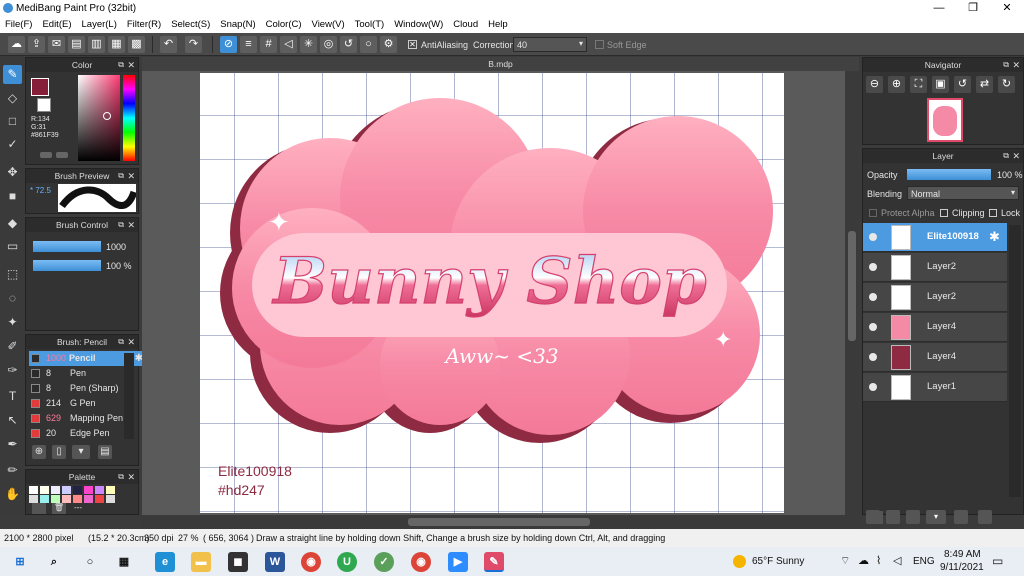 This screenshot has height=576, width=1024. What do you see at coordinates (962, 567) in the screenshot?
I see `clock-date: 9/11/2021` at bounding box center [962, 567].